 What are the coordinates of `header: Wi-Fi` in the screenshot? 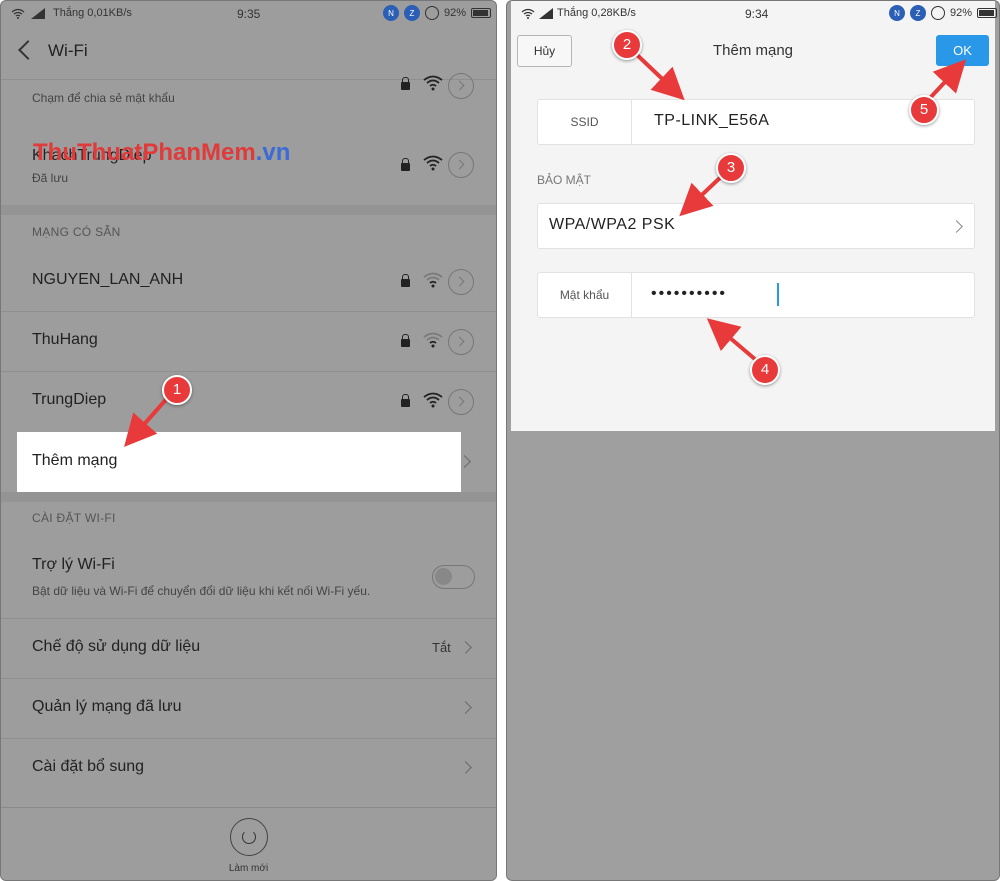 It's located at (248, 53).